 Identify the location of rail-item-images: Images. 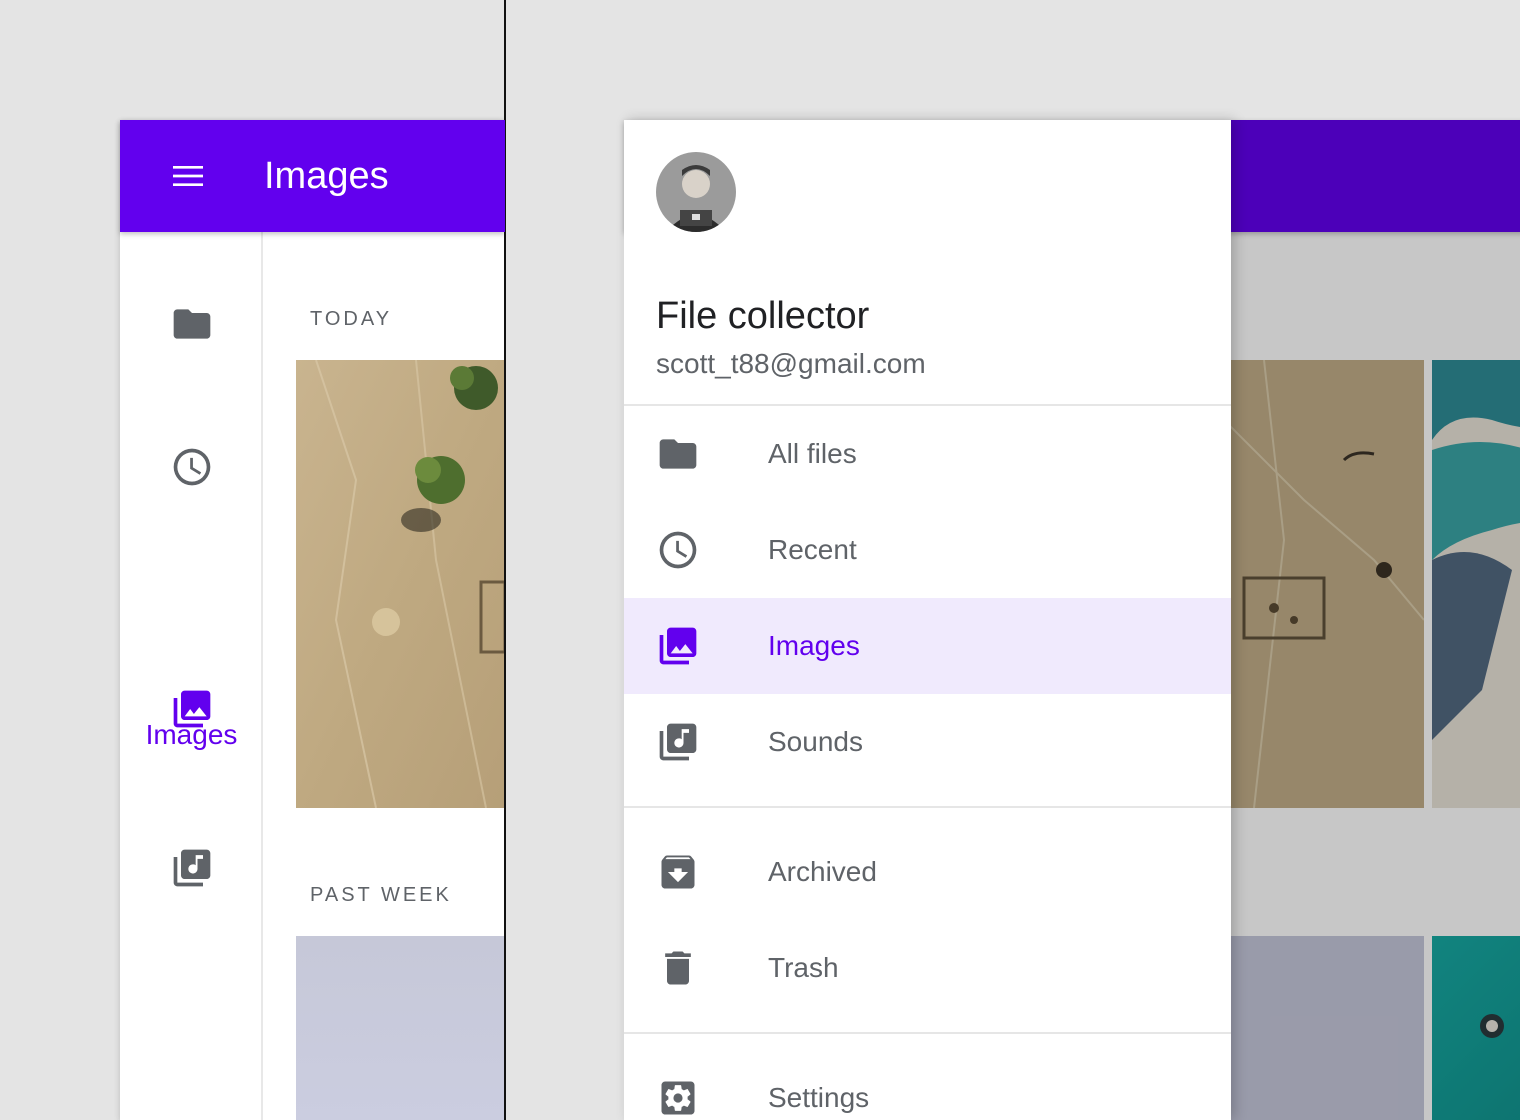
(191, 727).